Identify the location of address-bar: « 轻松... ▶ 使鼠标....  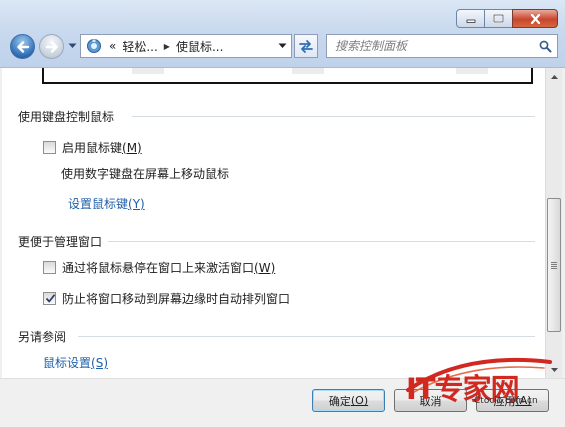
(186, 46).